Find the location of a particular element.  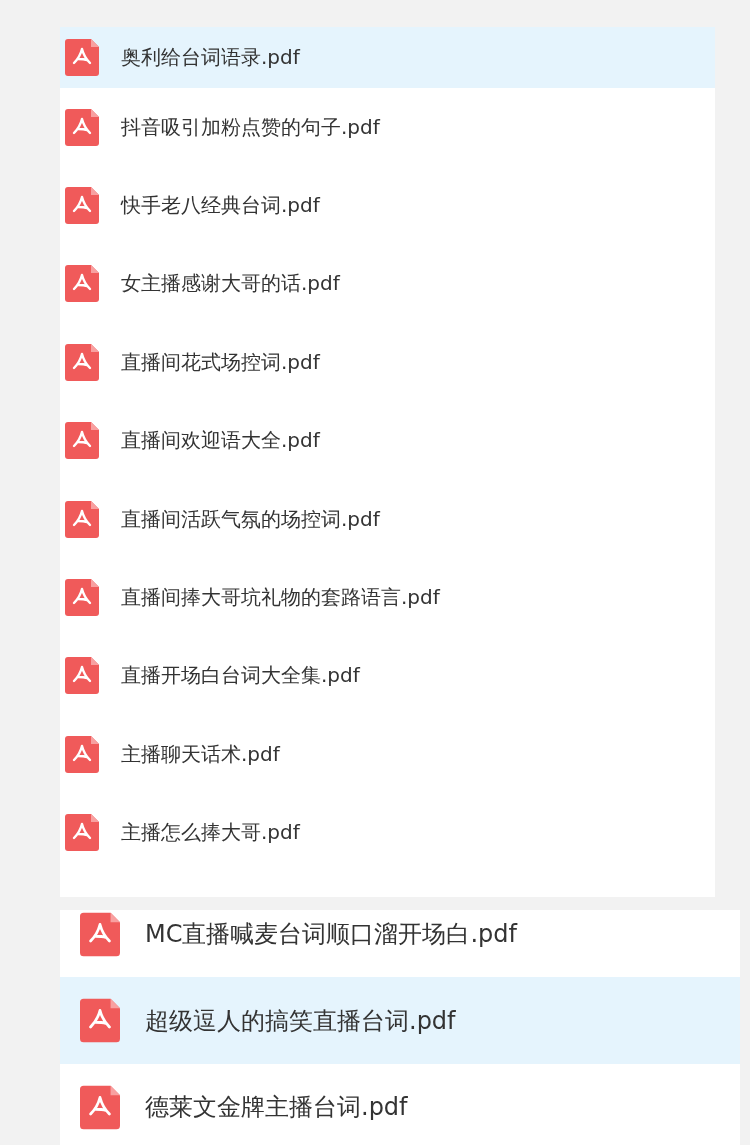

file-row: MC直播喊麦台词顺口溜开场白.pdf is located at coordinates (400, 943).